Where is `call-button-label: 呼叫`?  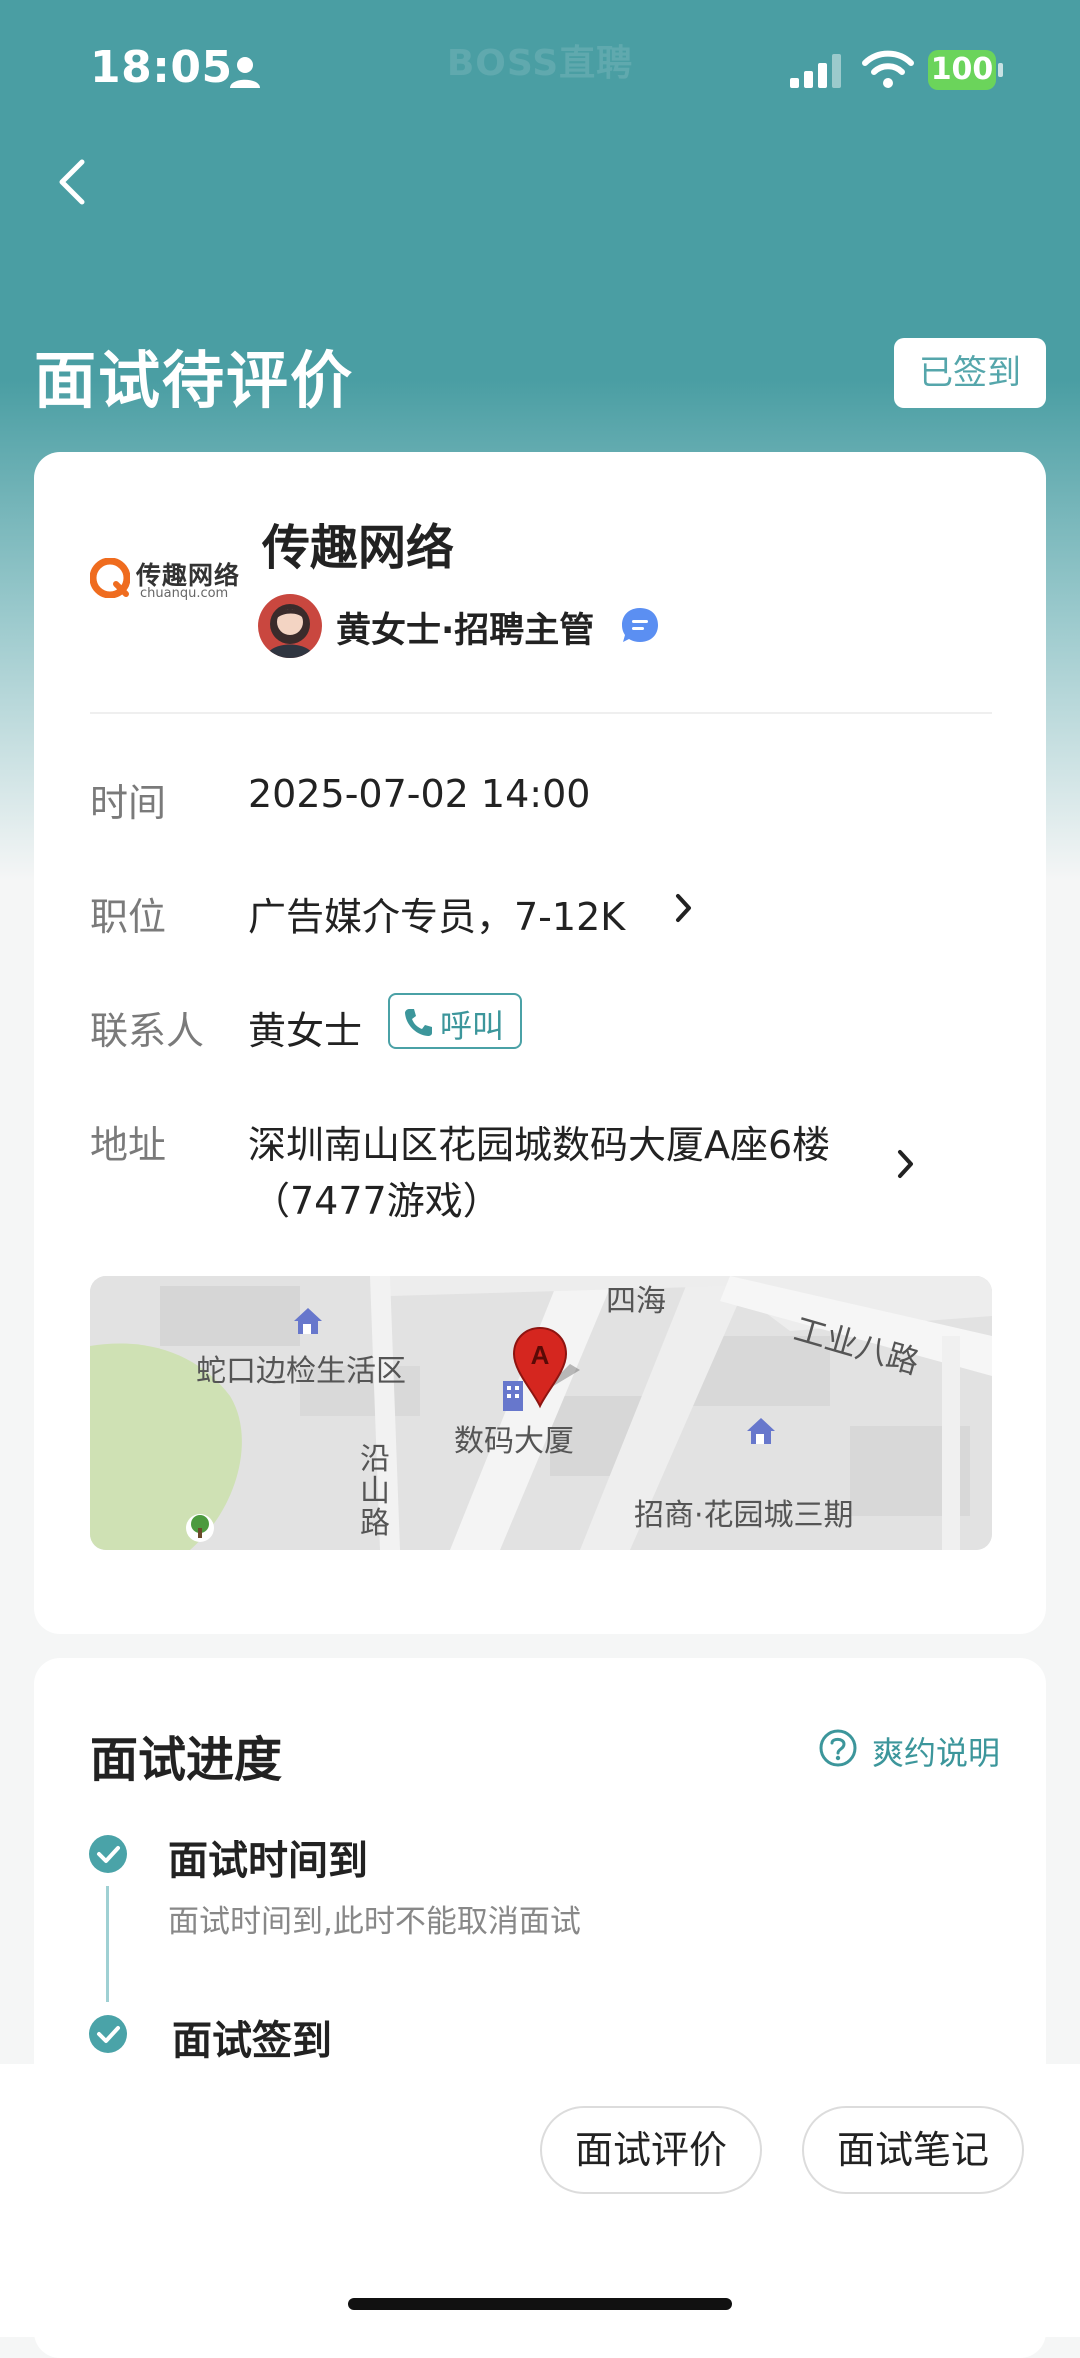 call-button-label: 呼叫 is located at coordinates (472, 1026).